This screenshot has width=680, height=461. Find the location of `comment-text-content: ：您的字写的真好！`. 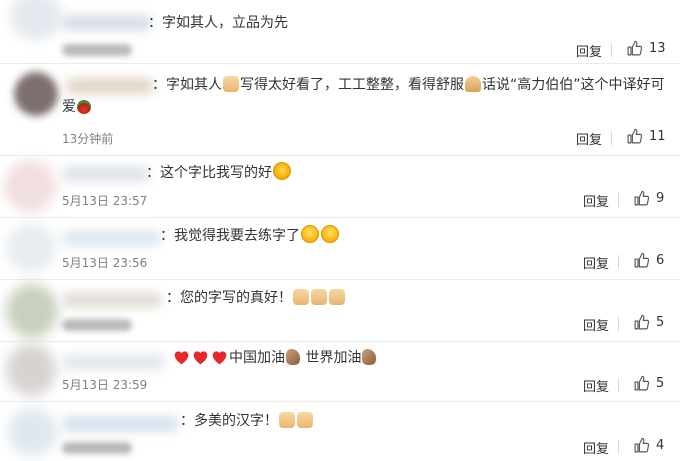

comment-text-content: ：您的字写的真好！ is located at coordinates (229, 298).